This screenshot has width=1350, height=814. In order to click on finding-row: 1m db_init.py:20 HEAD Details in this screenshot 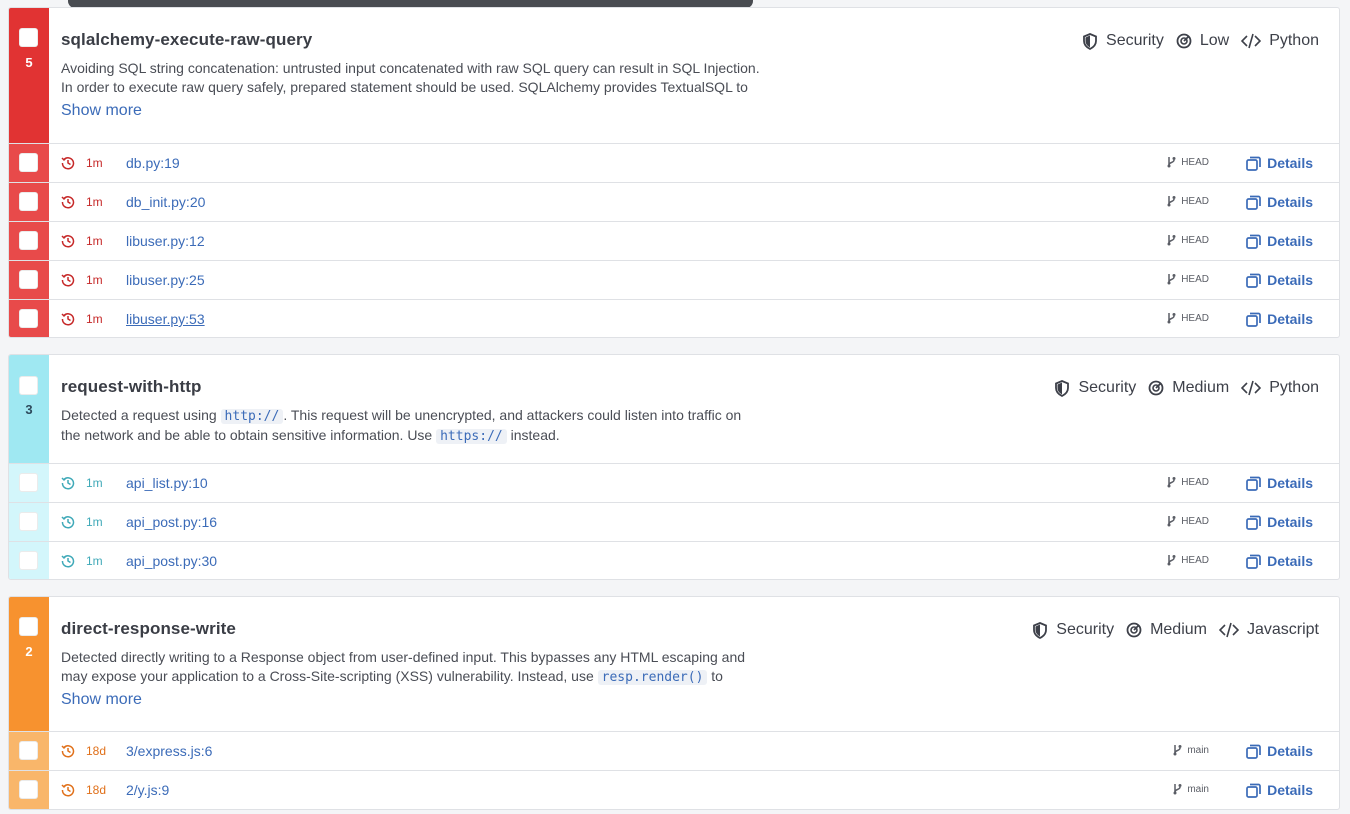, I will do `click(674, 202)`.